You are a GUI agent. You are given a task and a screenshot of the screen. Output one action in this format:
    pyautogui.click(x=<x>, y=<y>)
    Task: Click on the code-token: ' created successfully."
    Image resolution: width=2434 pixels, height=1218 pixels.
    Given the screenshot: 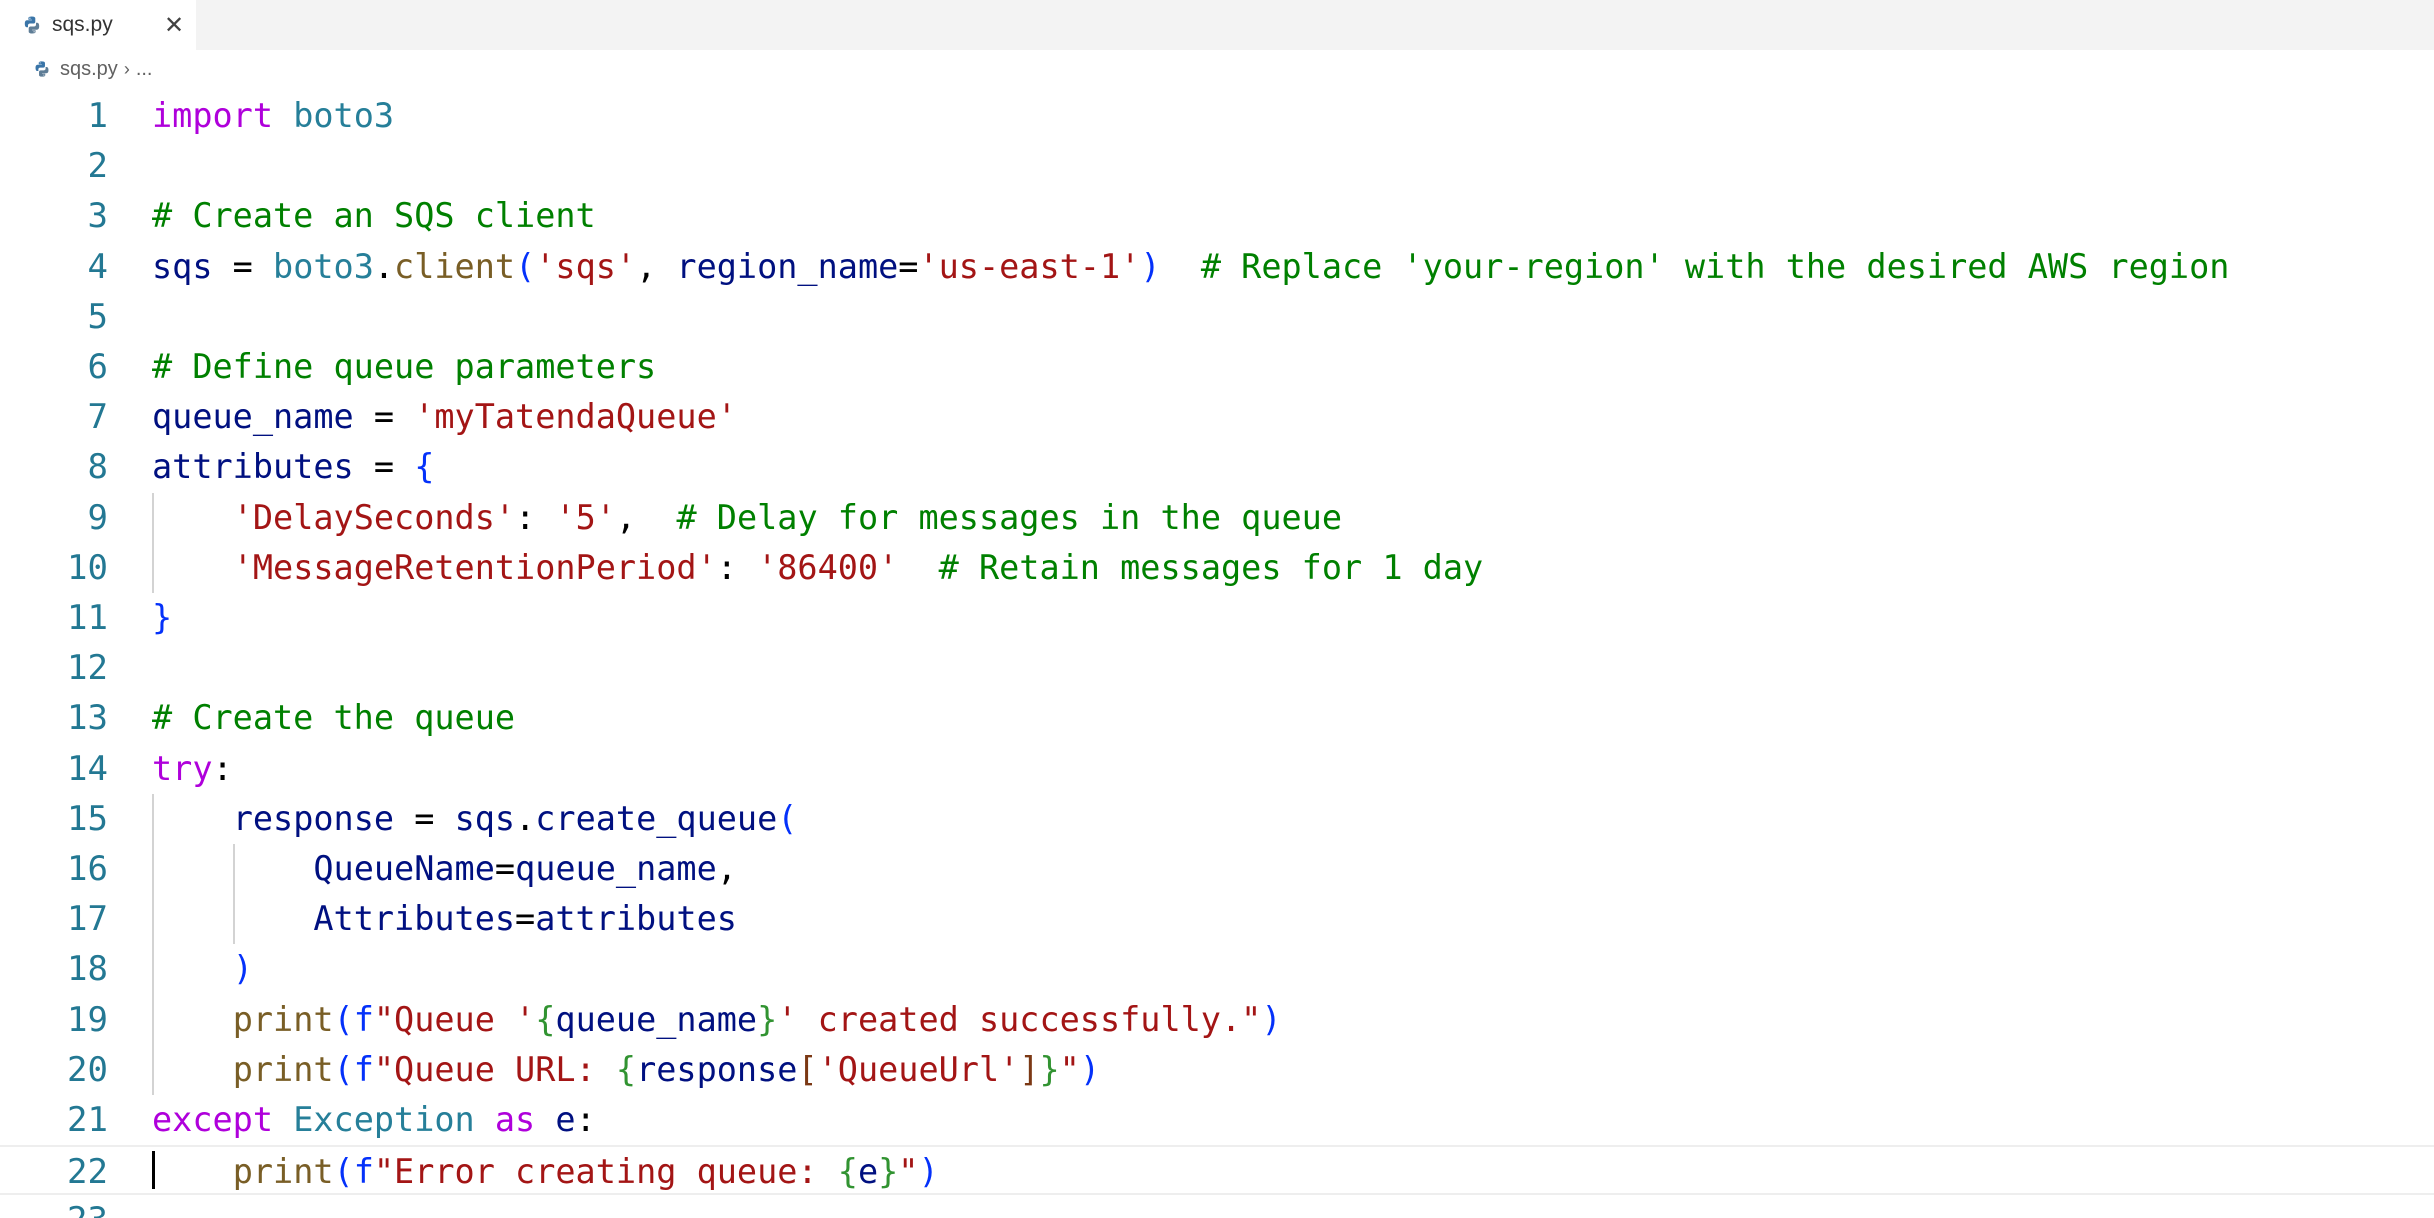 What is the action you would take?
    pyautogui.click(x=1019, y=1019)
    